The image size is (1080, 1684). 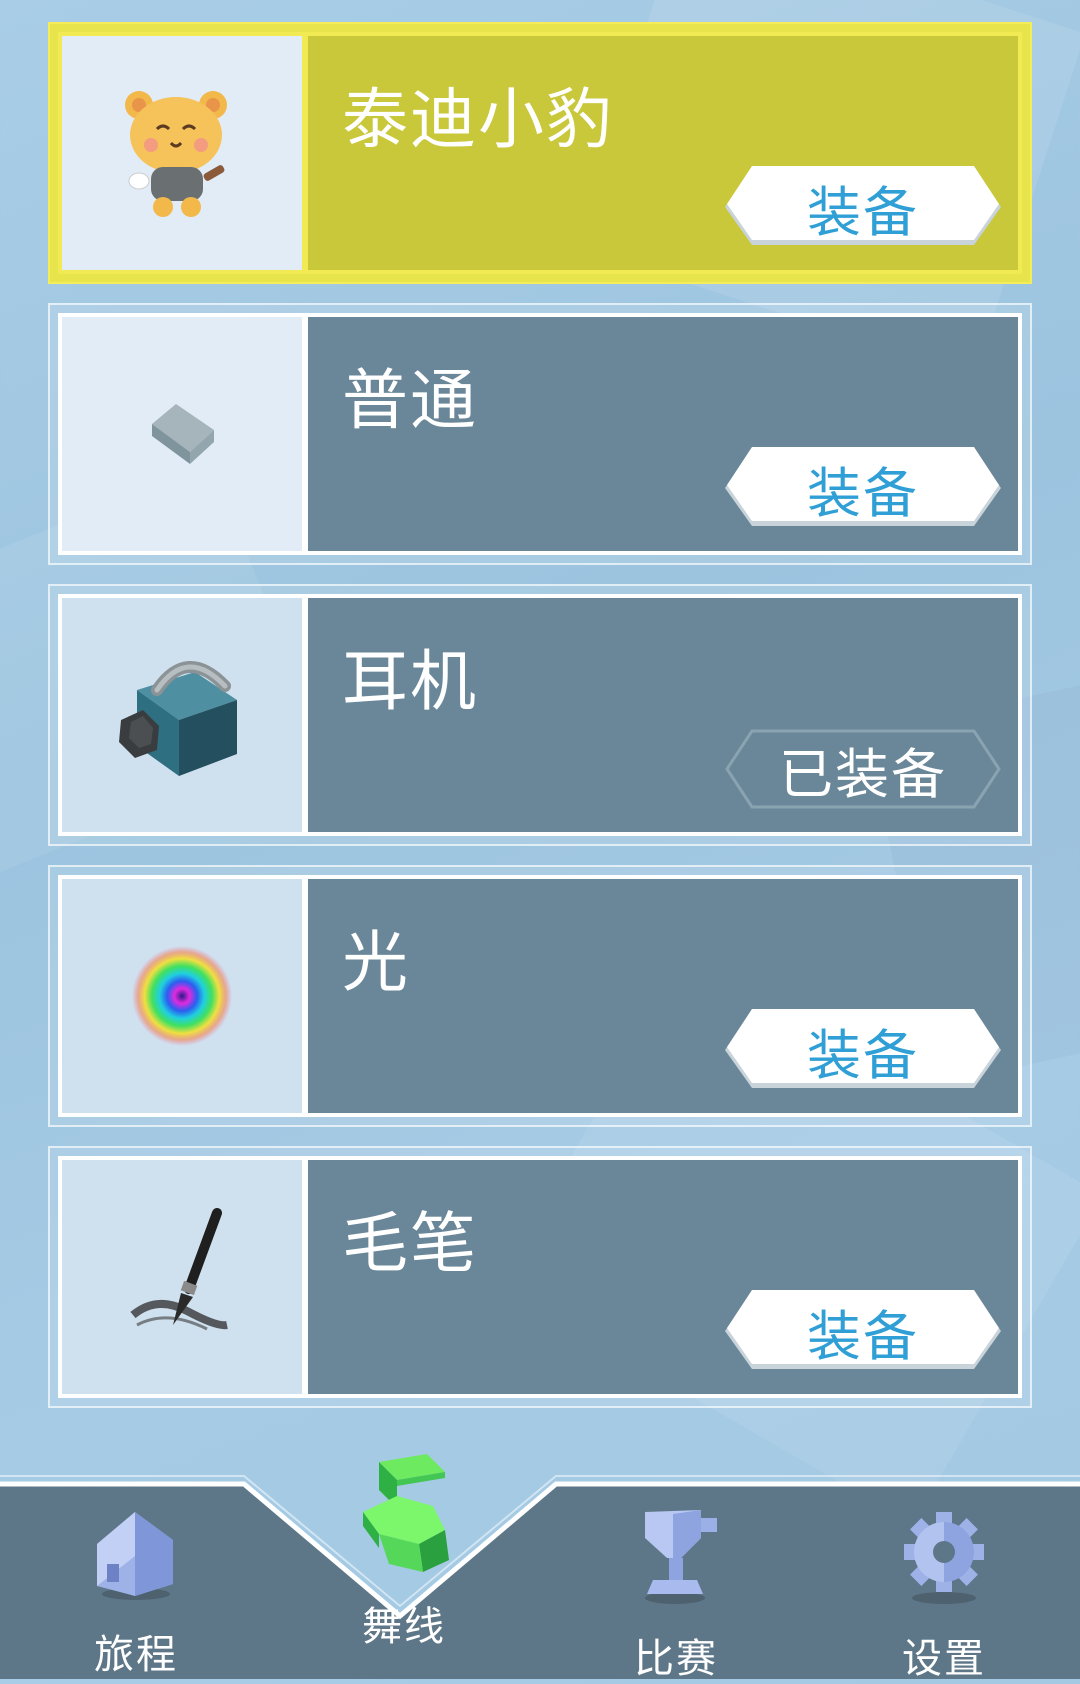 I want to click on brush-icon, so click(x=179, y=1269).